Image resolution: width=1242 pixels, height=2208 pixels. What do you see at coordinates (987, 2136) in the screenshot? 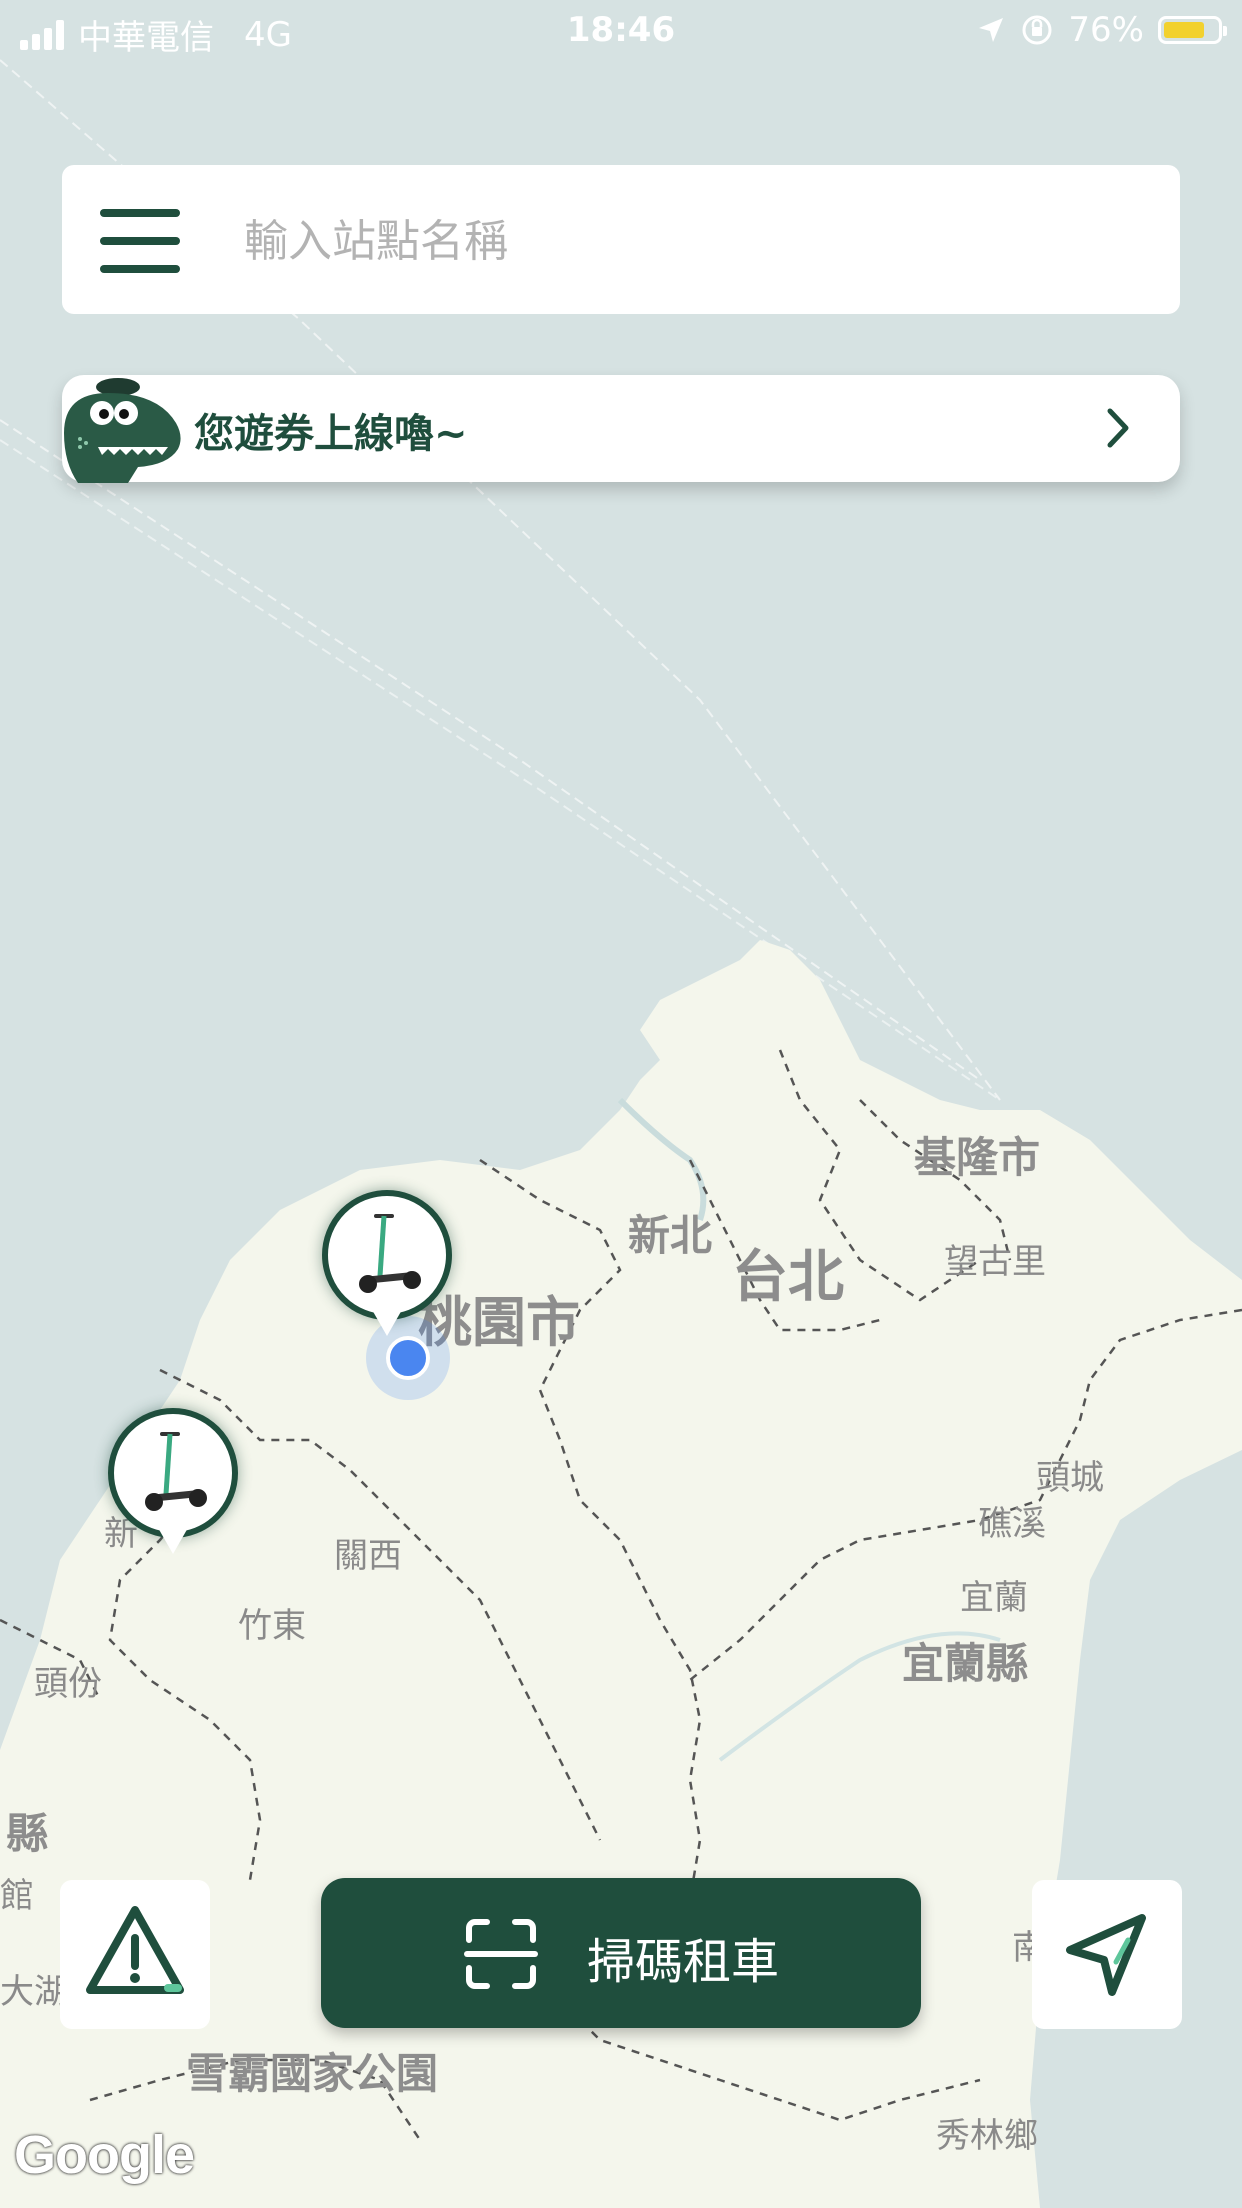
I see `map-label-xiulin: 秀林鄉` at bounding box center [987, 2136].